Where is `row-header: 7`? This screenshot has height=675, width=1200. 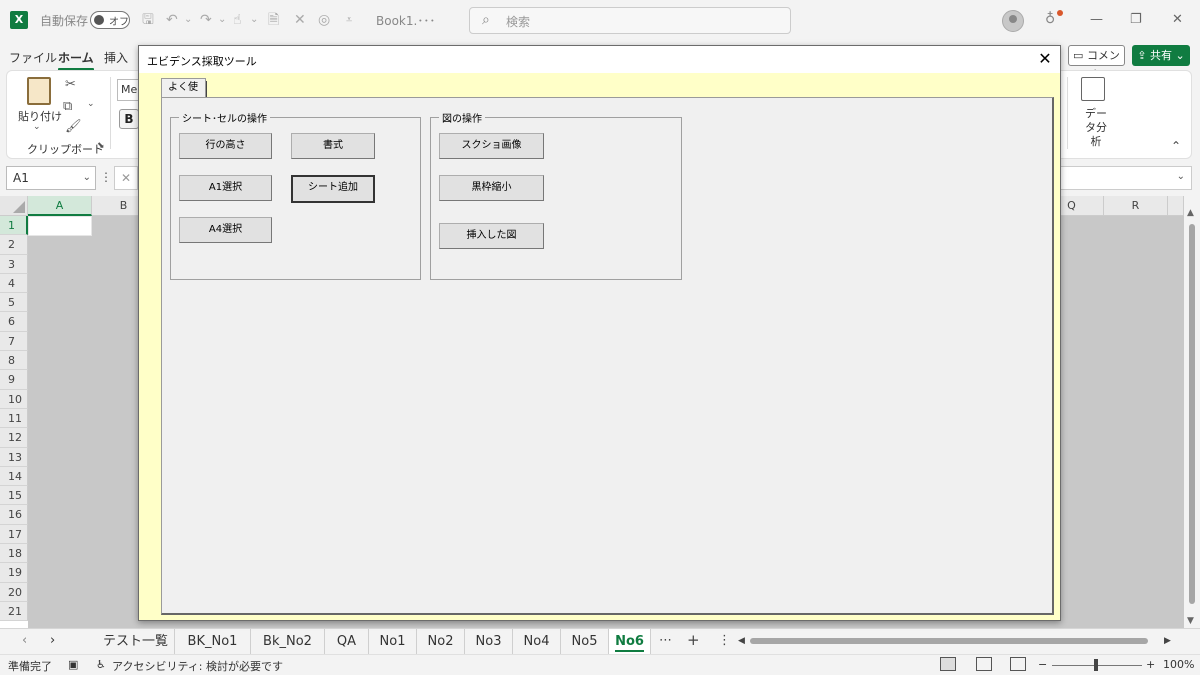
row-header: 7 is located at coordinates (14, 341).